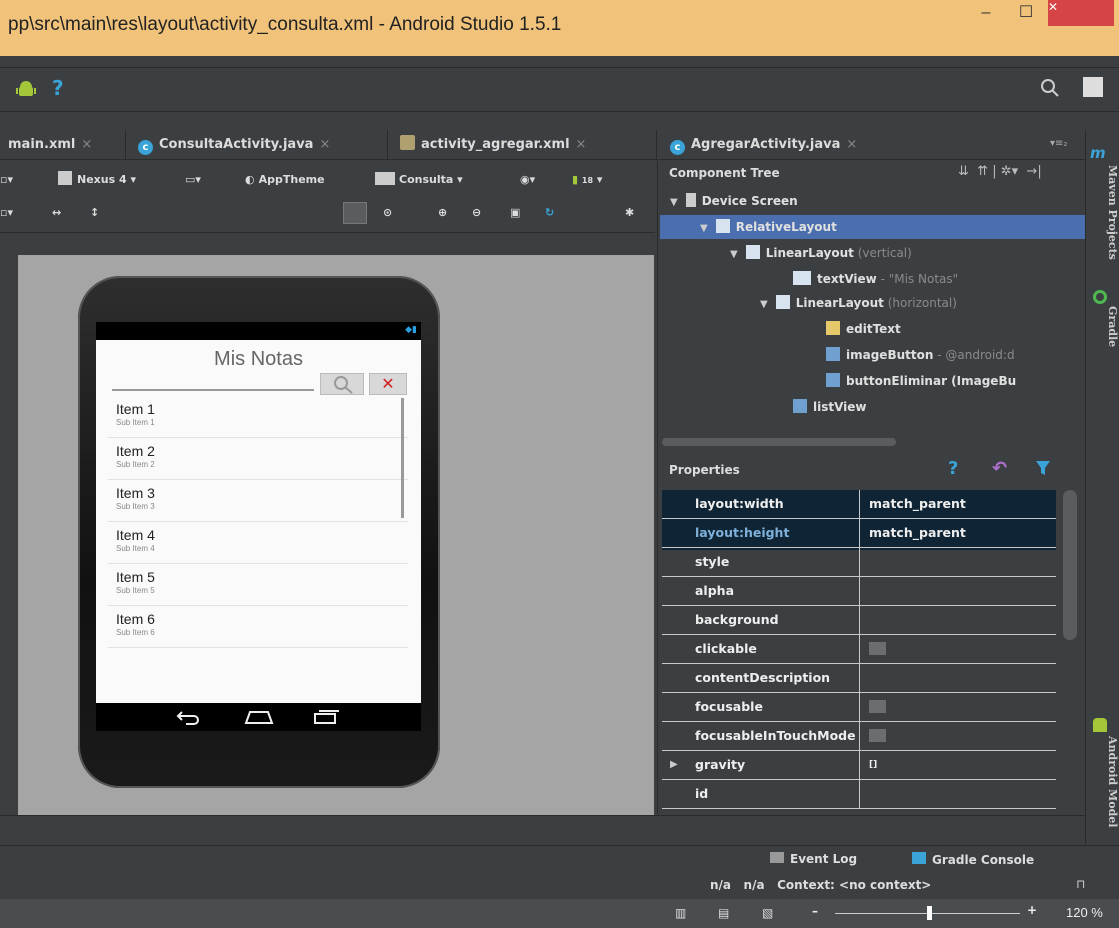  Describe the element at coordinates (999, 468) in the screenshot. I see `undo-icon: ↶` at that location.